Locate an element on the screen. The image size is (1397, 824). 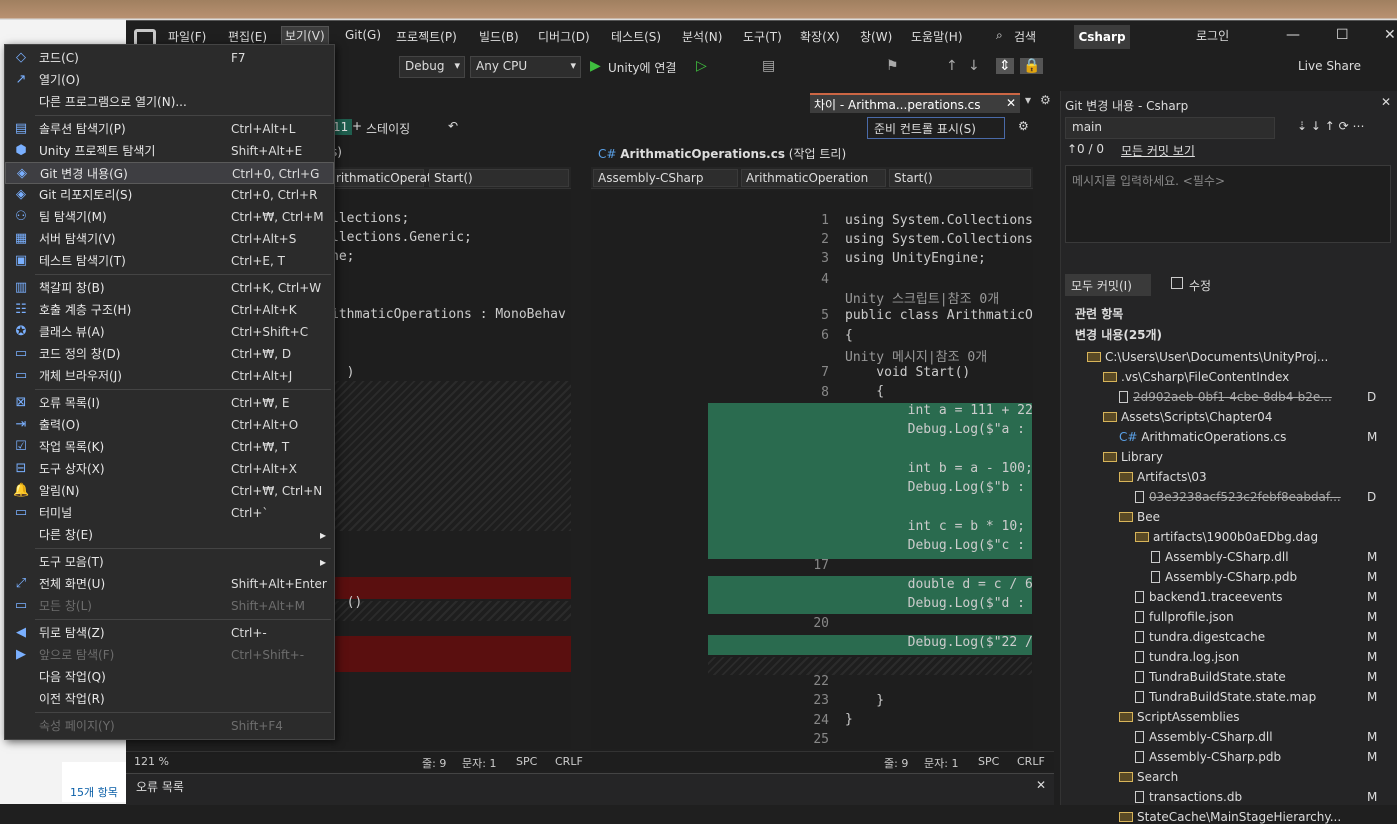
show-controls-button: 준비 컨트롤 표시(S) is located at coordinates (936, 128).